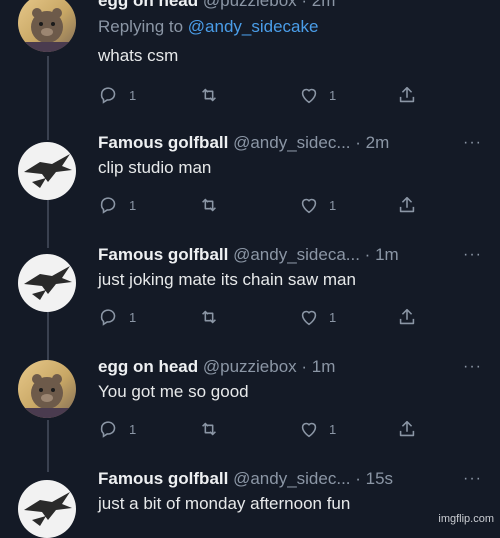 This screenshot has width=500, height=538. I want to click on tweet-text: whats csm, so click(138, 55).